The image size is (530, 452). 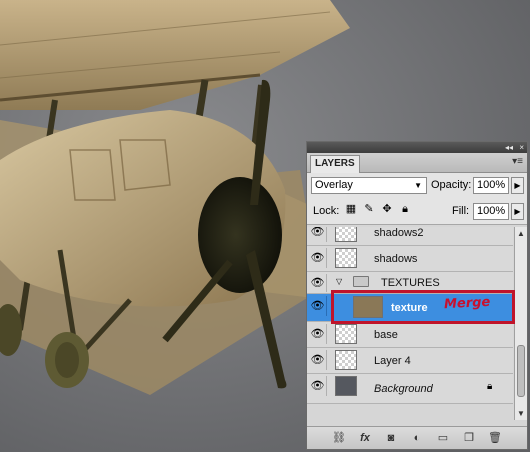 What do you see at coordinates (467, 303) in the screenshot?
I see `merge-annotation: Merge` at bounding box center [467, 303].